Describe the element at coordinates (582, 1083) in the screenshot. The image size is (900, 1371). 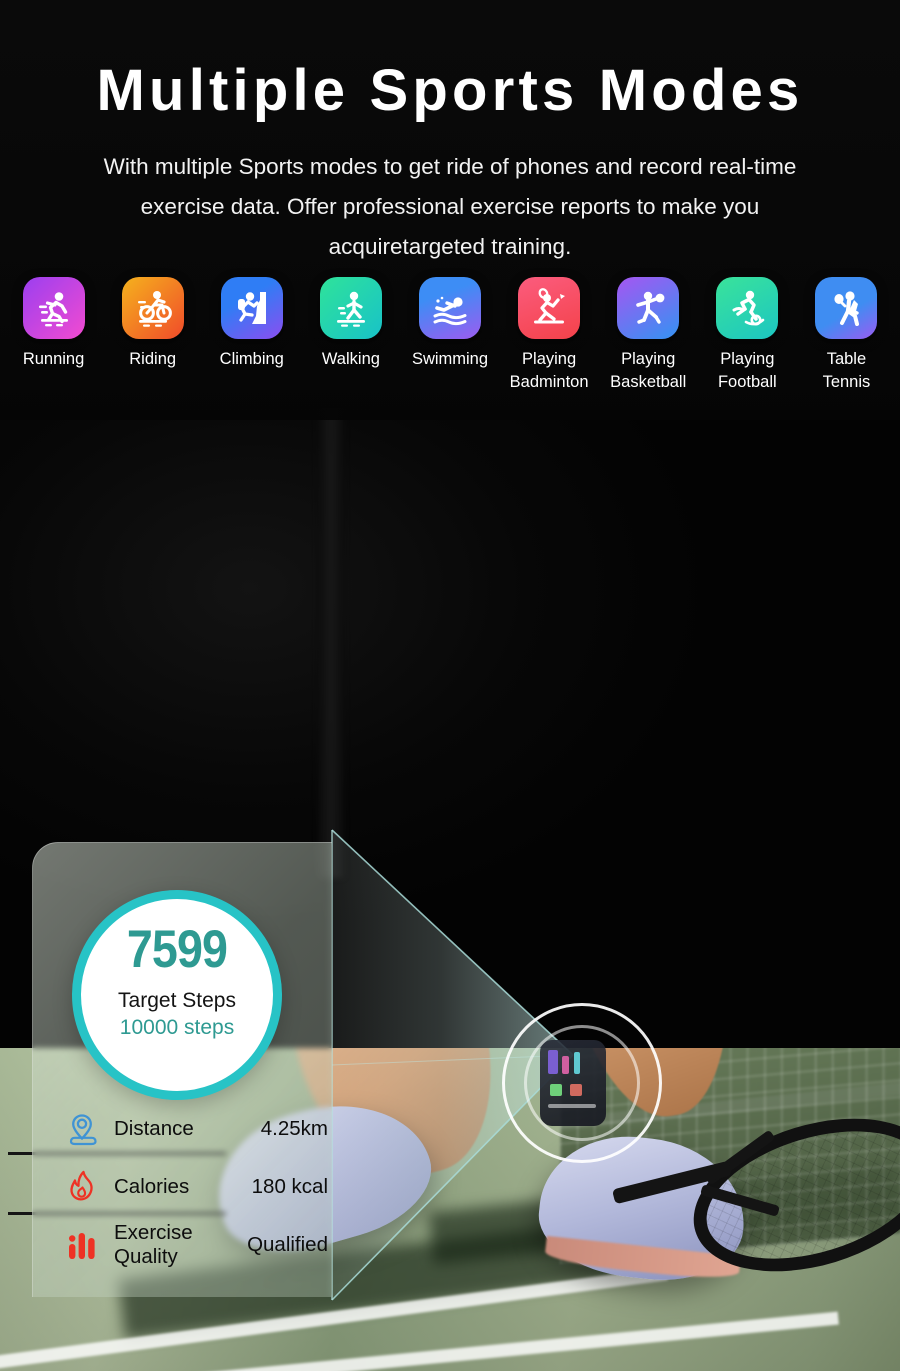
I see `highlight-ring-outer` at that location.